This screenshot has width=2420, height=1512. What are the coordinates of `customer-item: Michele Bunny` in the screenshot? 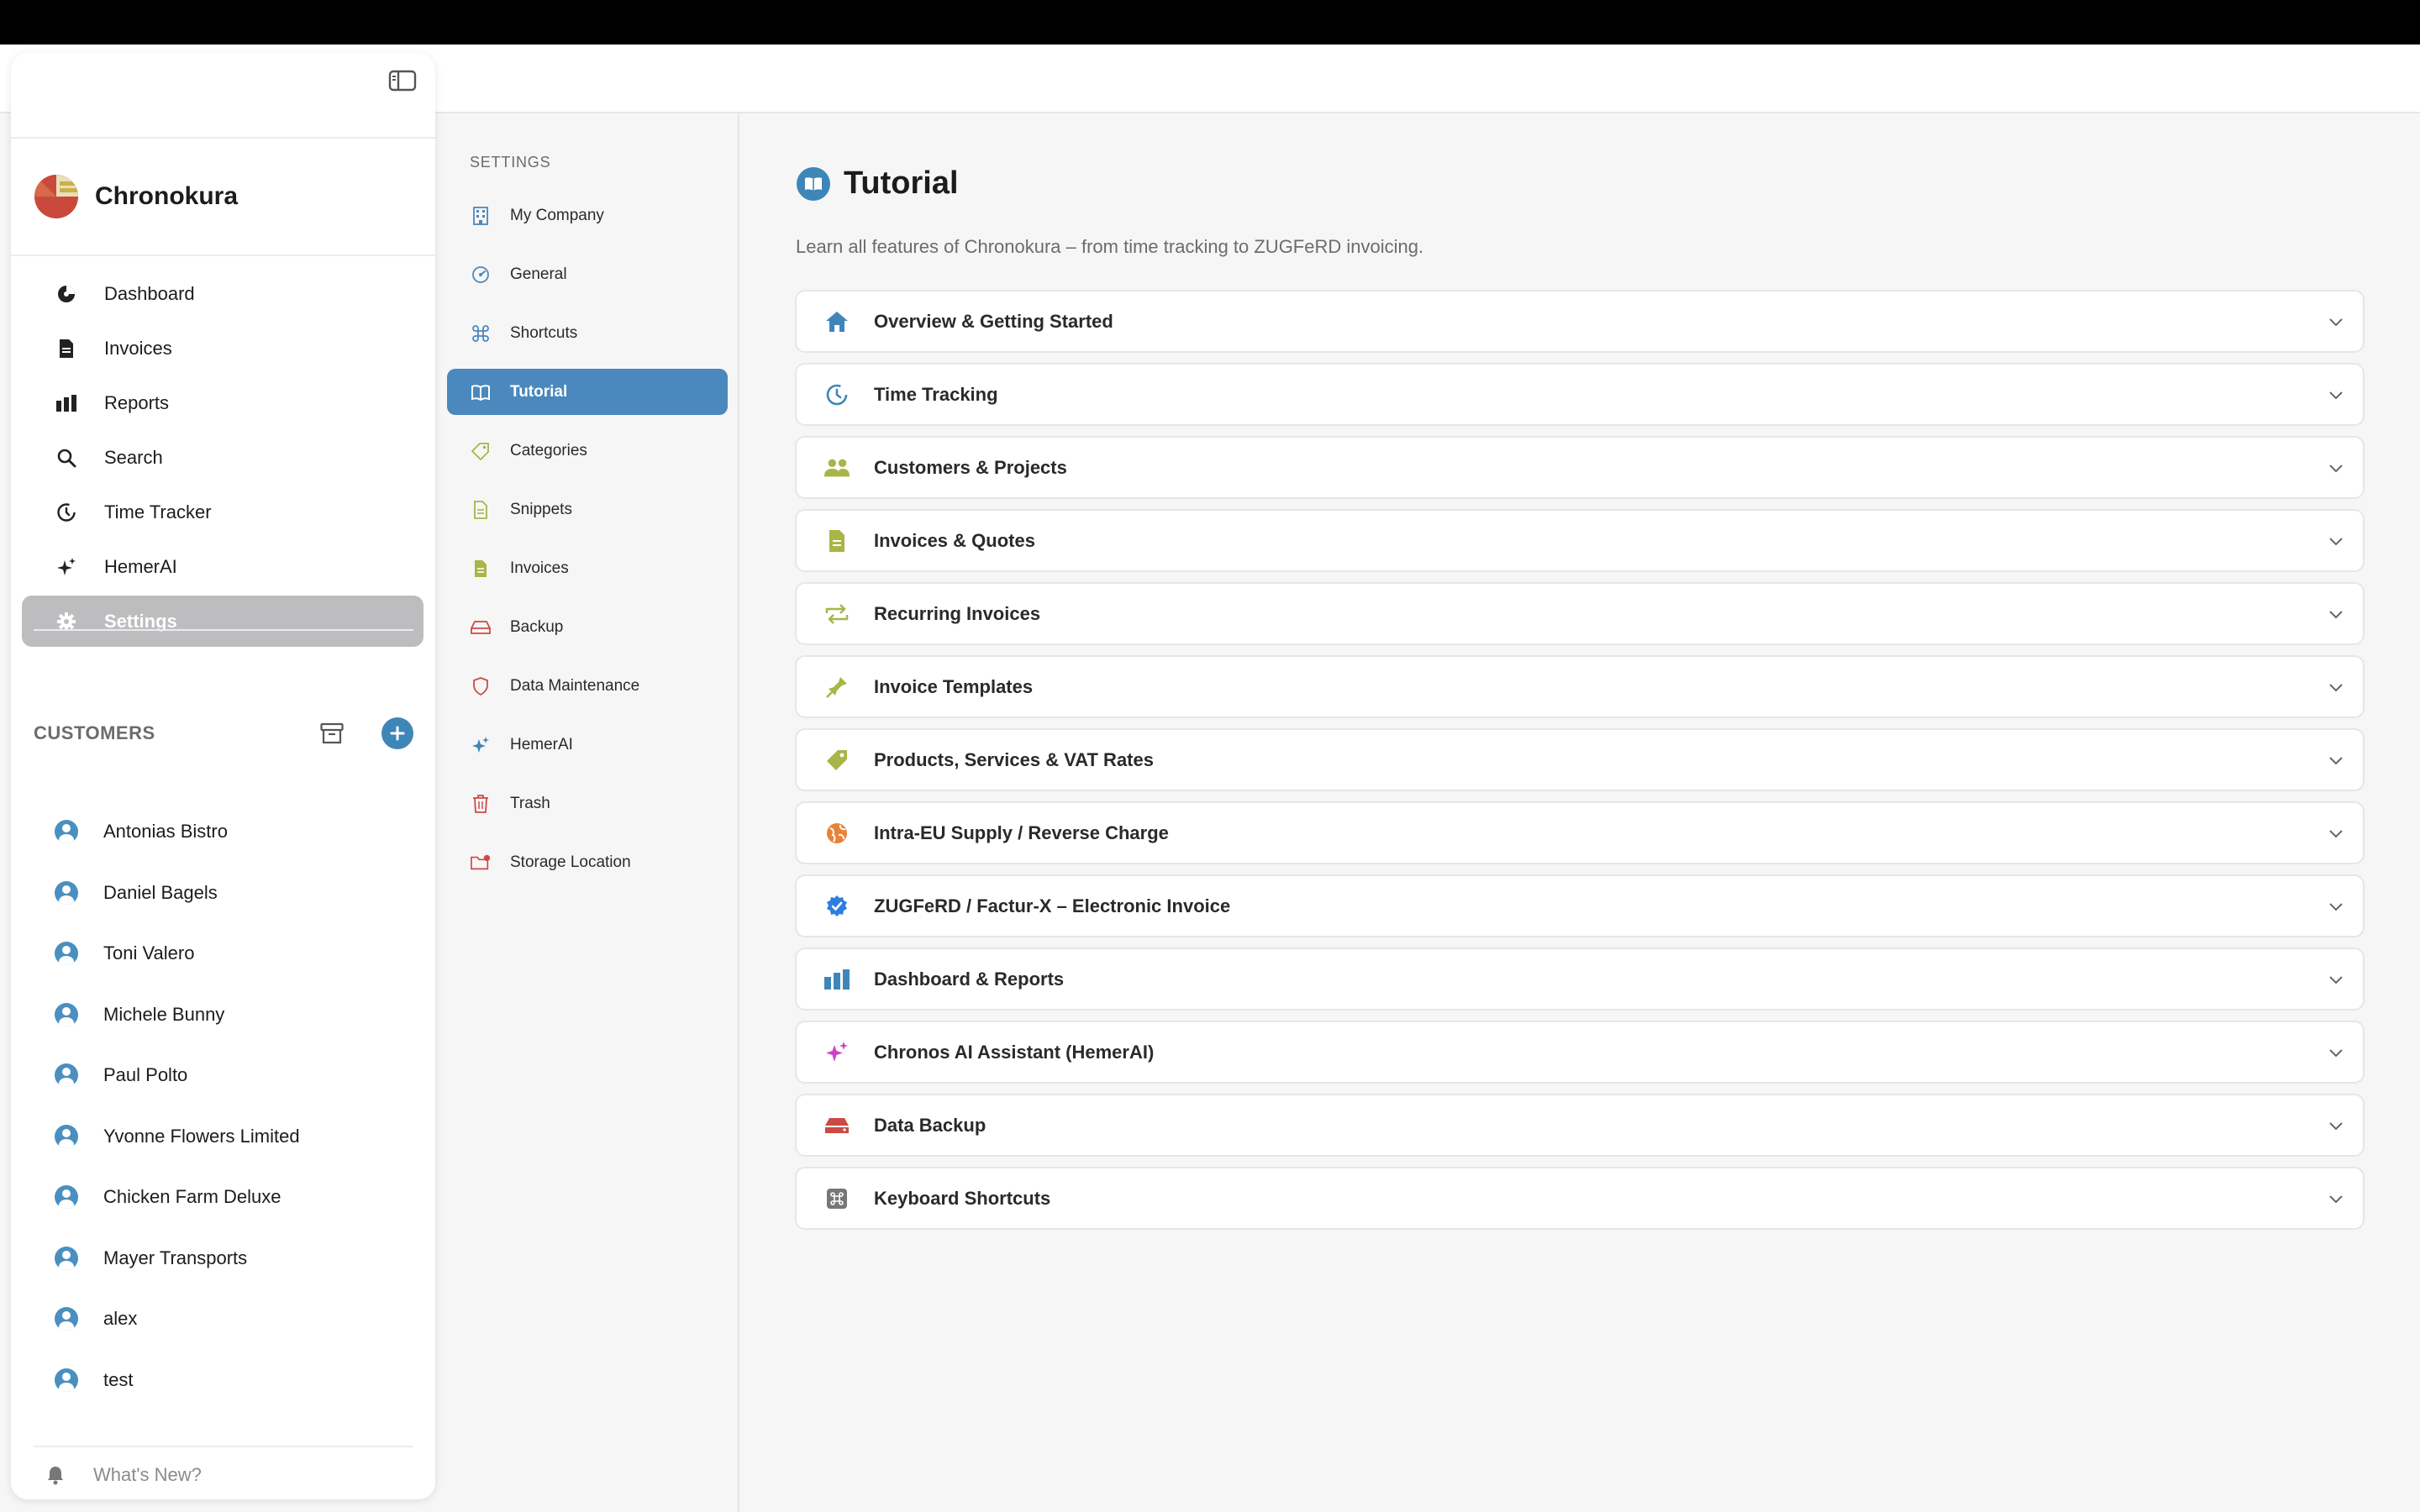 It's located at (224, 1015).